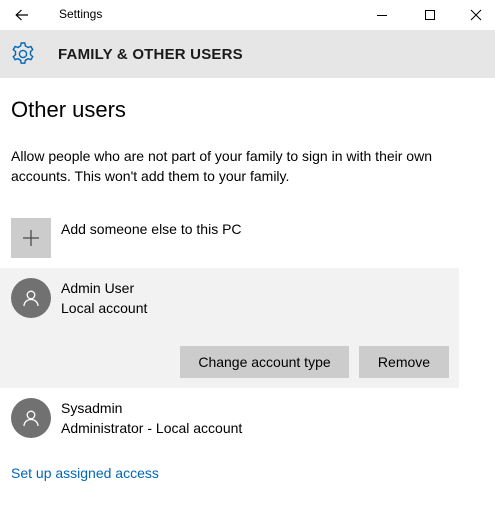 The image size is (495, 527). I want to click on add-user-tile, so click(31, 238).